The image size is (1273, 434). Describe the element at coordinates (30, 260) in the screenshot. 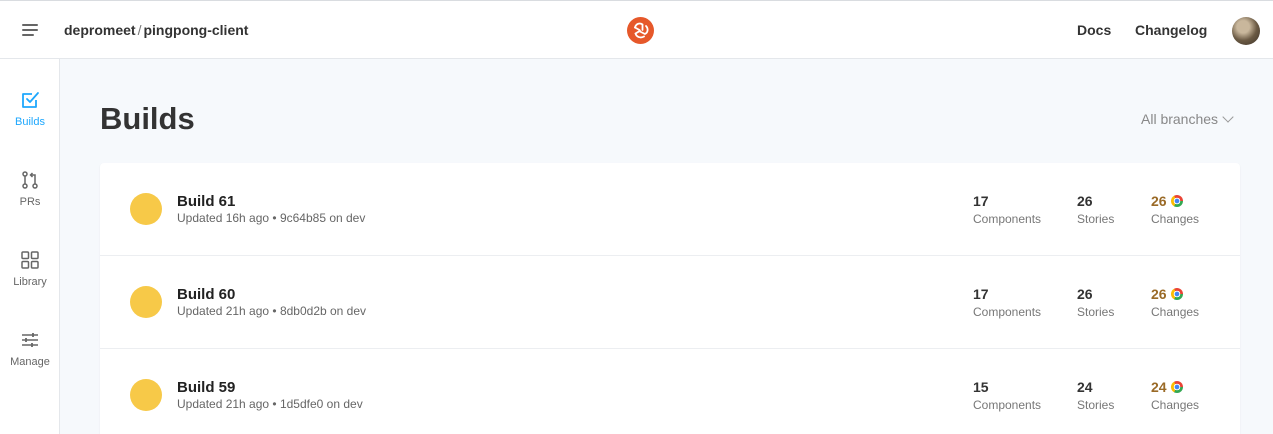

I see `grid-icon` at that location.